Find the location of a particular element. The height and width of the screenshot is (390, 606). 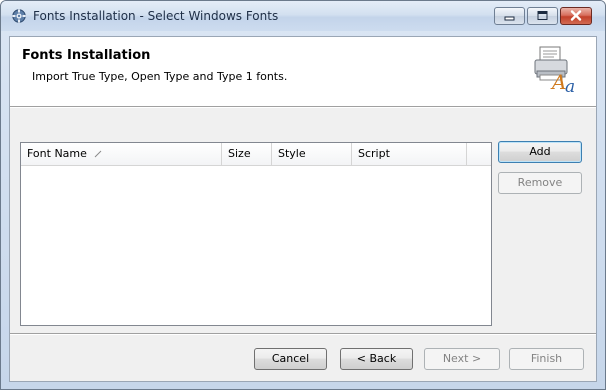

back-button: < Back is located at coordinates (376, 359).